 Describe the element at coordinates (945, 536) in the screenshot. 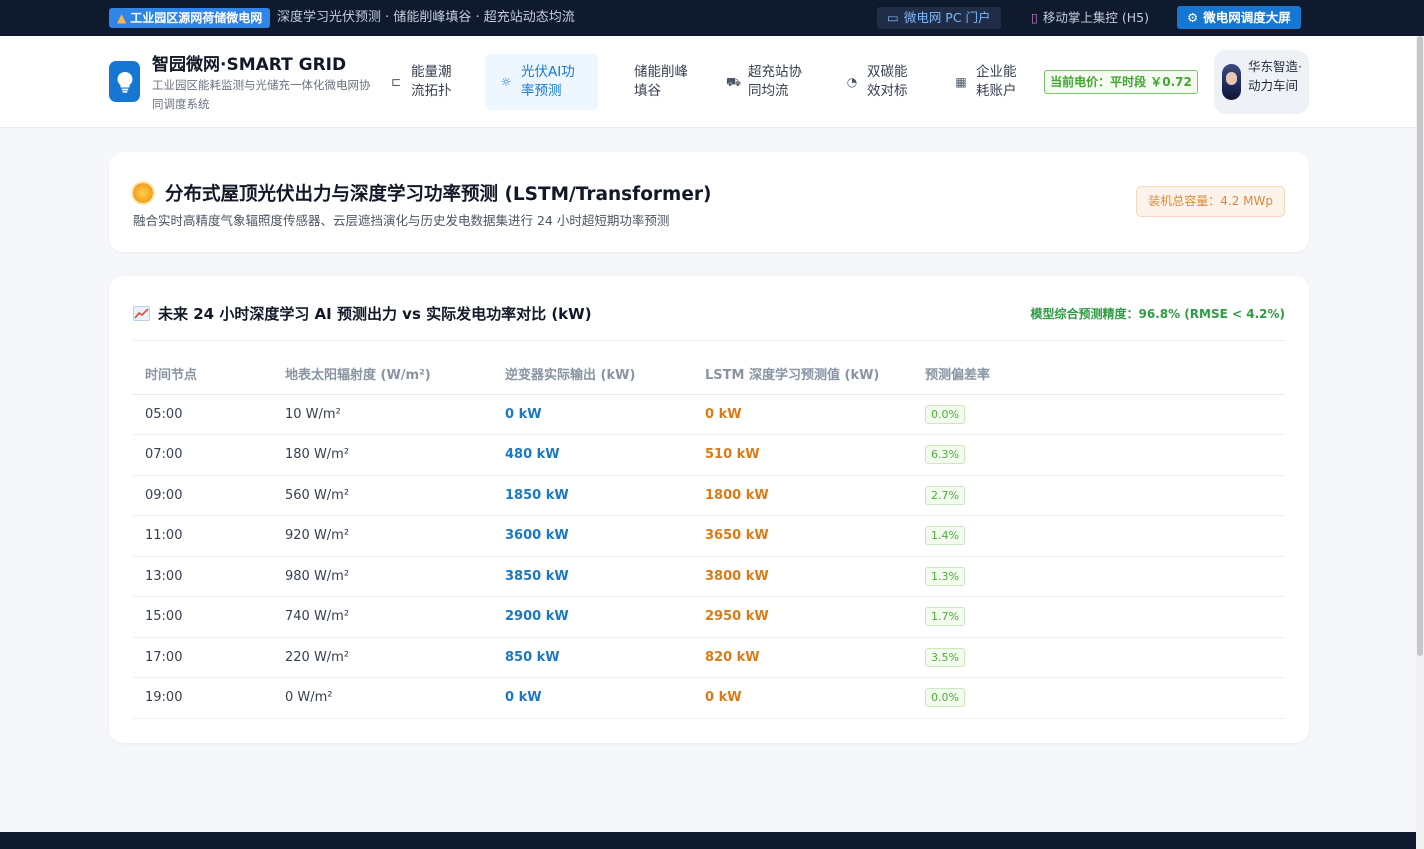

I see `deviation-badge: 1.4%` at that location.